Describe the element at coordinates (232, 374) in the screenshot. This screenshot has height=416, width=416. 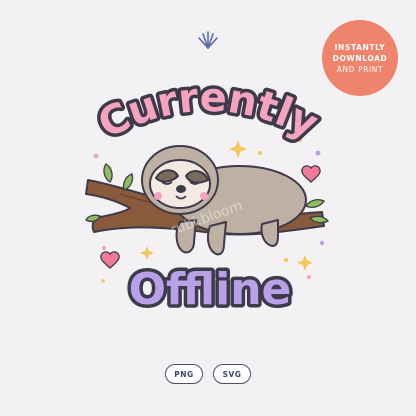
I see `svg-format-pill: SVG` at that location.